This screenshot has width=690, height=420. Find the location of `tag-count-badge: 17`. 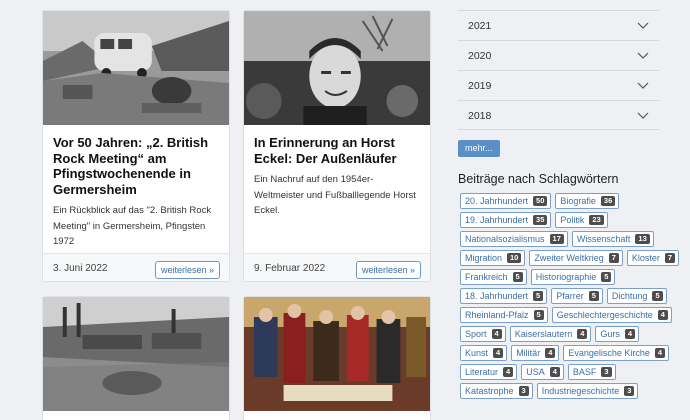

tag-count-badge: 17 is located at coordinates (556, 239).